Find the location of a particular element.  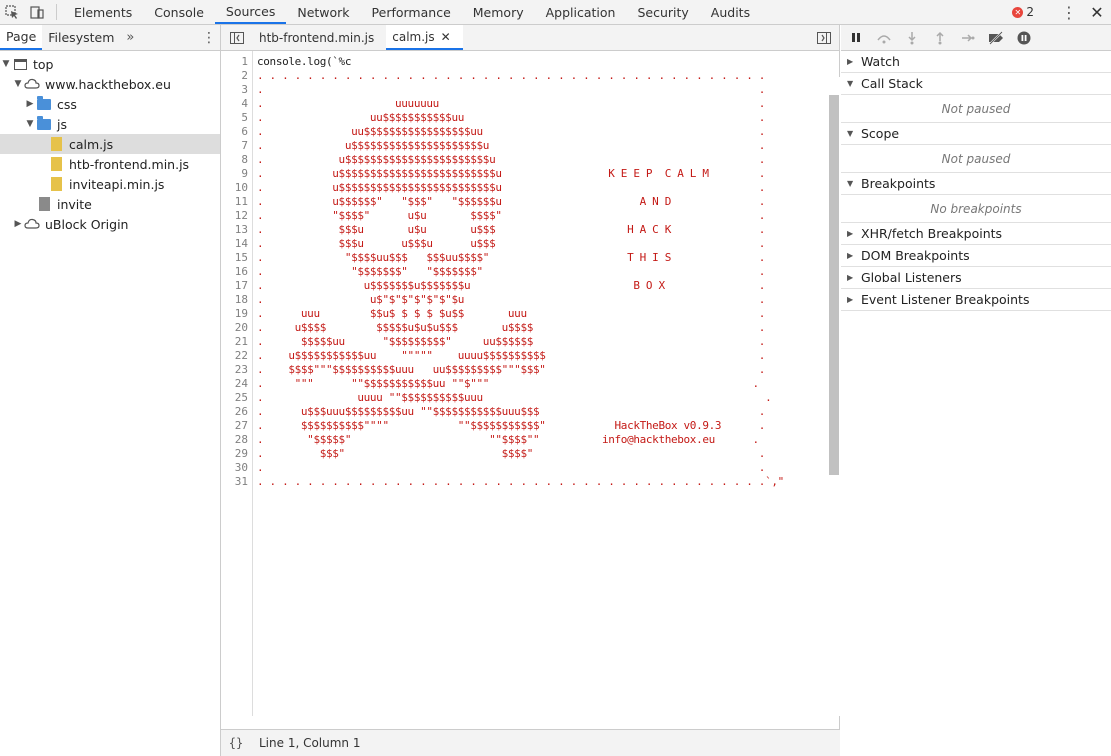

tree-item-css: ▶ css is located at coordinates (110, 104).